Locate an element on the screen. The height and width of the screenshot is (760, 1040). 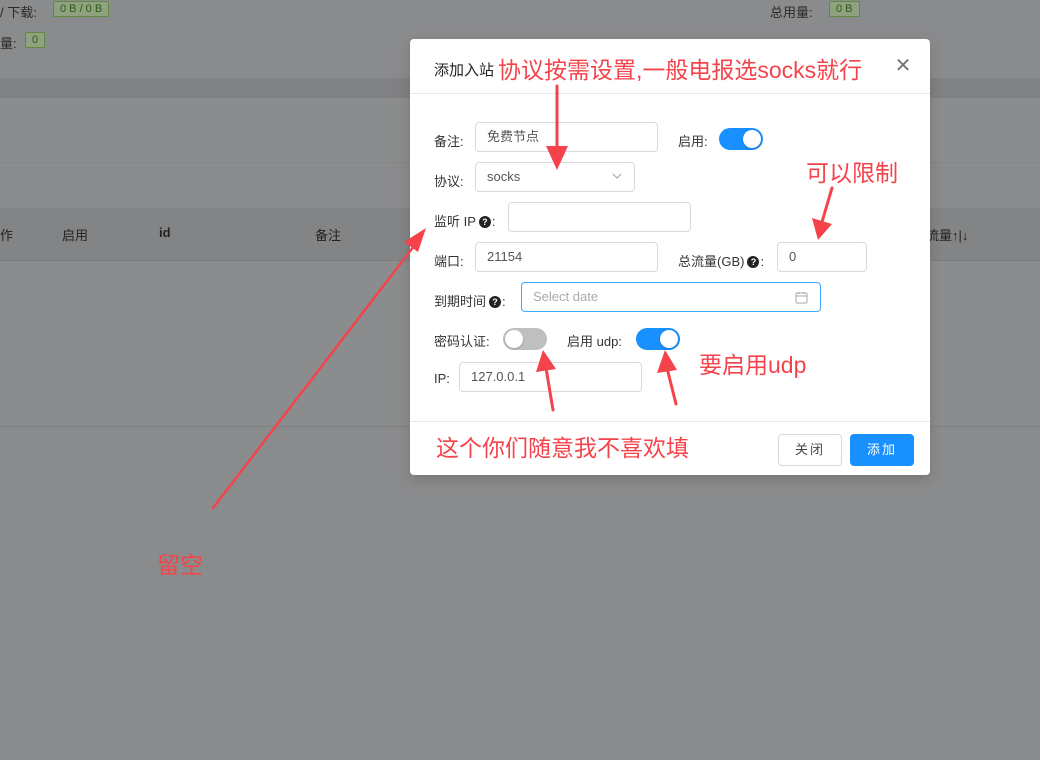
expire-label: 到期时间?: is located at coordinates (470, 300).